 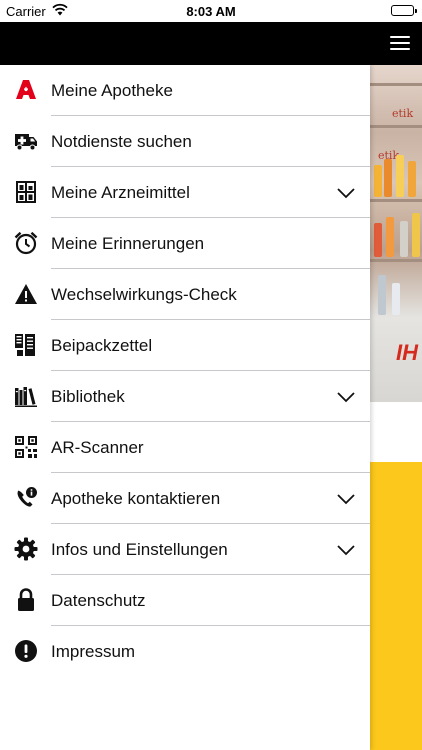 I want to click on status-bar: Carrier 8:03 AM, so click(x=211, y=11).